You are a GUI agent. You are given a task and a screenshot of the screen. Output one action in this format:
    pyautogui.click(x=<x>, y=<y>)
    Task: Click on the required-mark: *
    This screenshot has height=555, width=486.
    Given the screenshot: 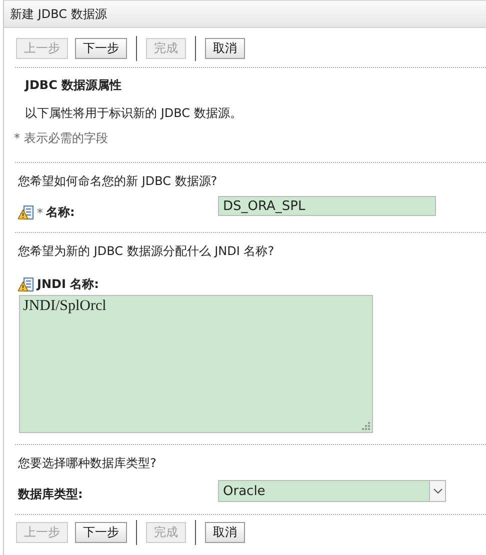 What is the action you would take?
    pyautogui.click(x=40, y=213)
    